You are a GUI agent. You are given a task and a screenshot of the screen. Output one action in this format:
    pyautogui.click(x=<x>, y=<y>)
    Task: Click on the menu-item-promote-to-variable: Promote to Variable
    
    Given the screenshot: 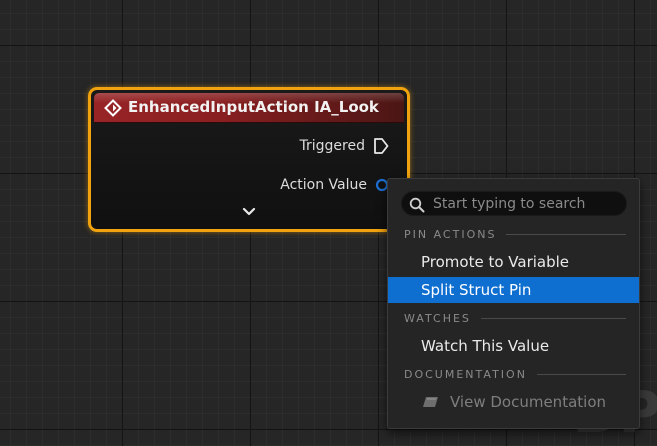 What is the action you would take?
    pyautogui.click(x=513, y=262)
    